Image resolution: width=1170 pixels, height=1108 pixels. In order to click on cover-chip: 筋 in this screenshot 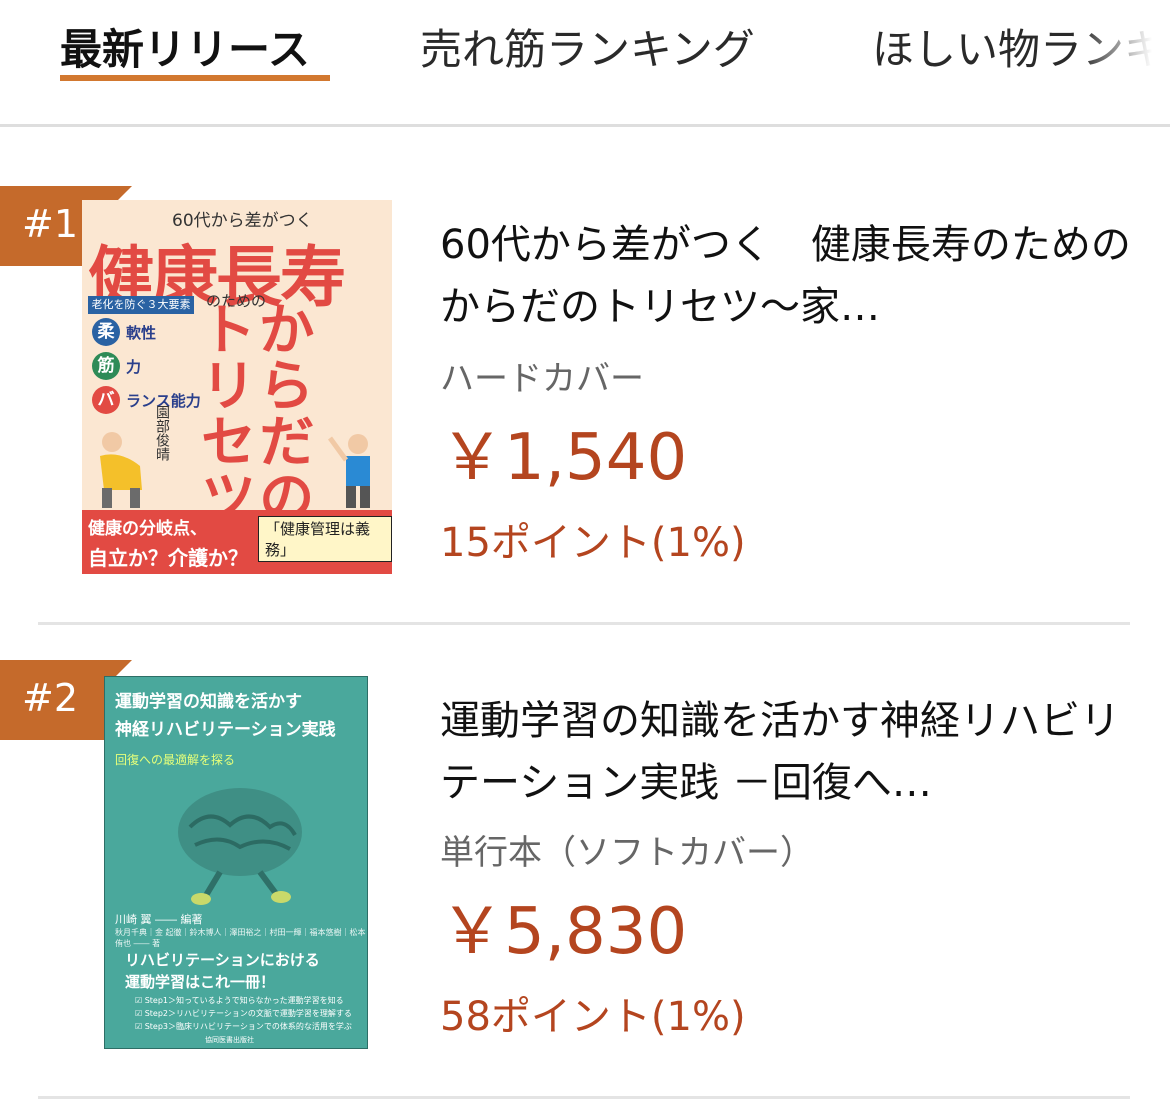, I will do `click(106, 366)`.